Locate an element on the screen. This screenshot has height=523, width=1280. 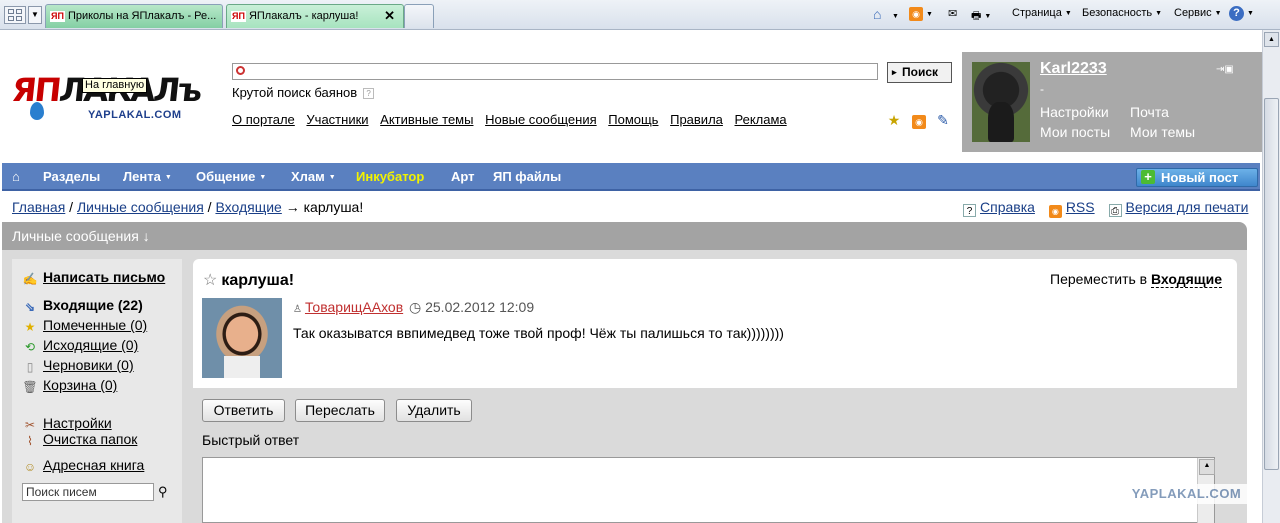
print-version-link: Версия для печати is located at coordinates (1187, 207).